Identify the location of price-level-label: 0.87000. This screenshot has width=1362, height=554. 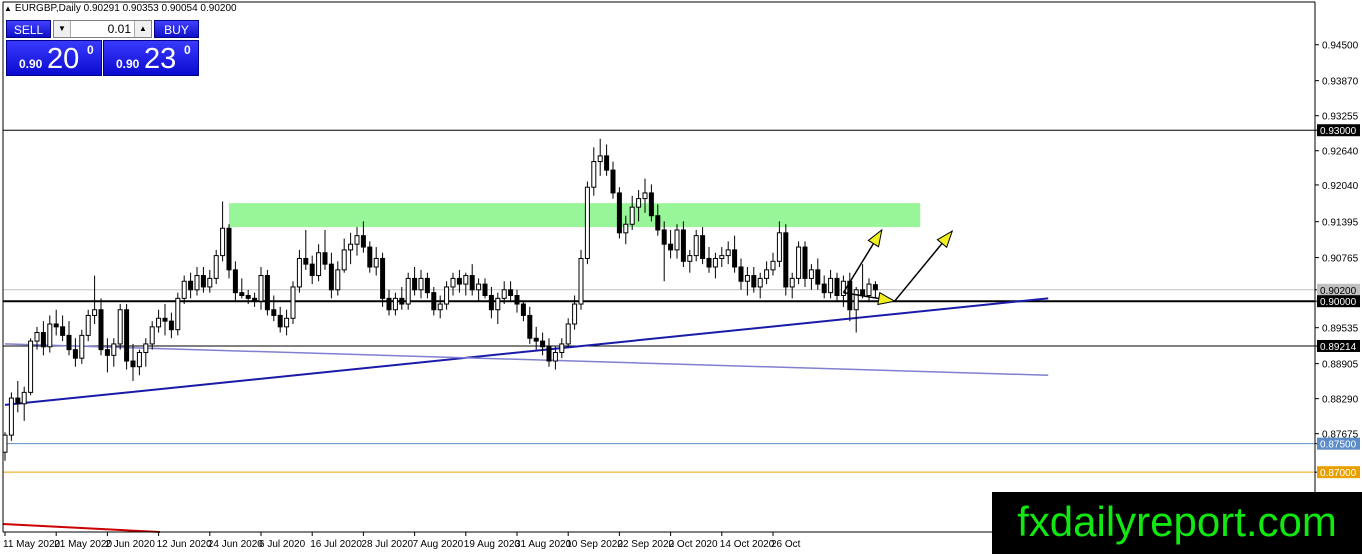
(1338, 473).